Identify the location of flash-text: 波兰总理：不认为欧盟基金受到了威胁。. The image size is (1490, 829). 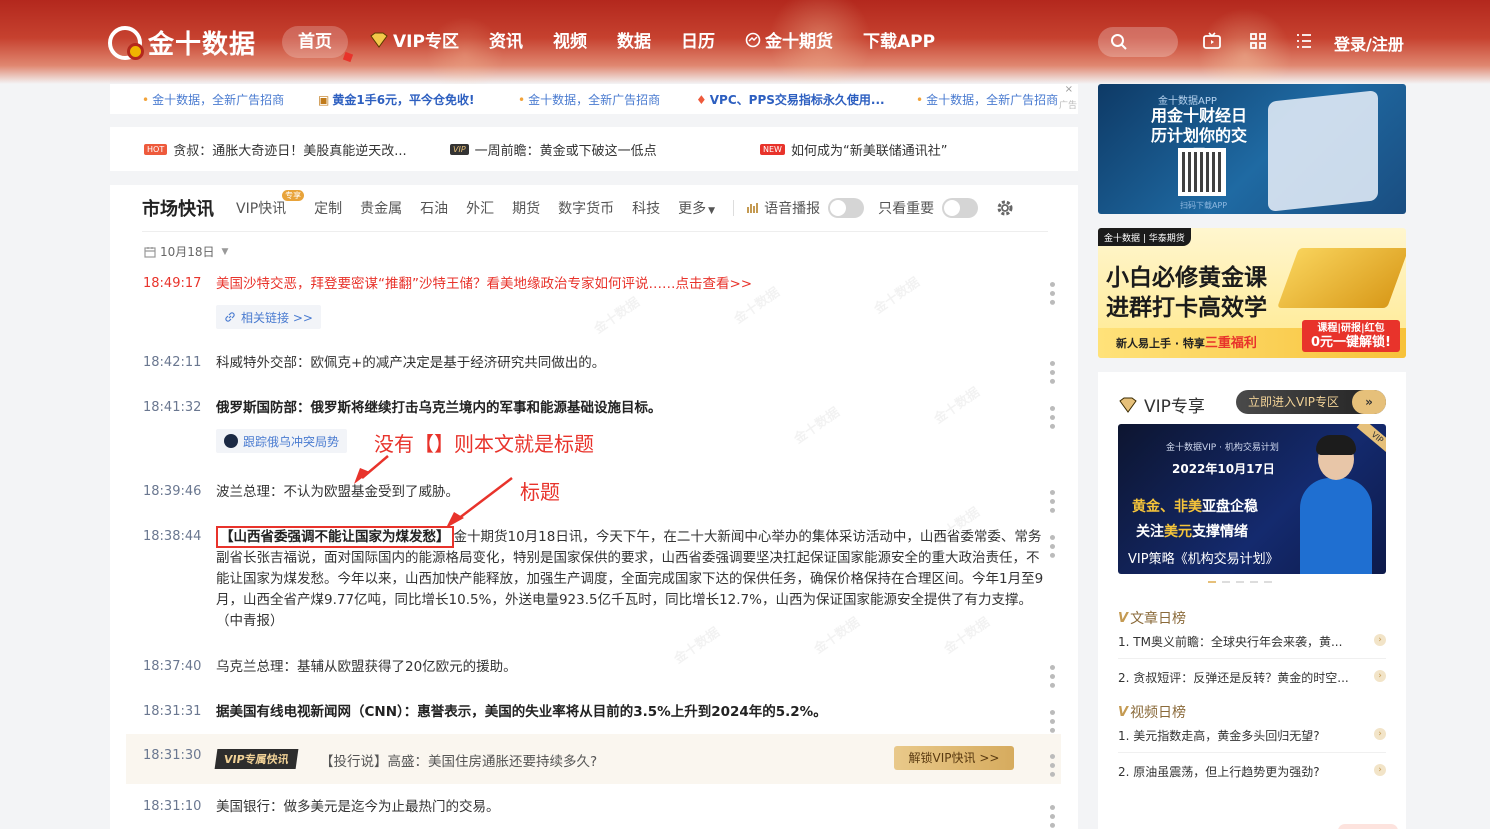
(631, 492).